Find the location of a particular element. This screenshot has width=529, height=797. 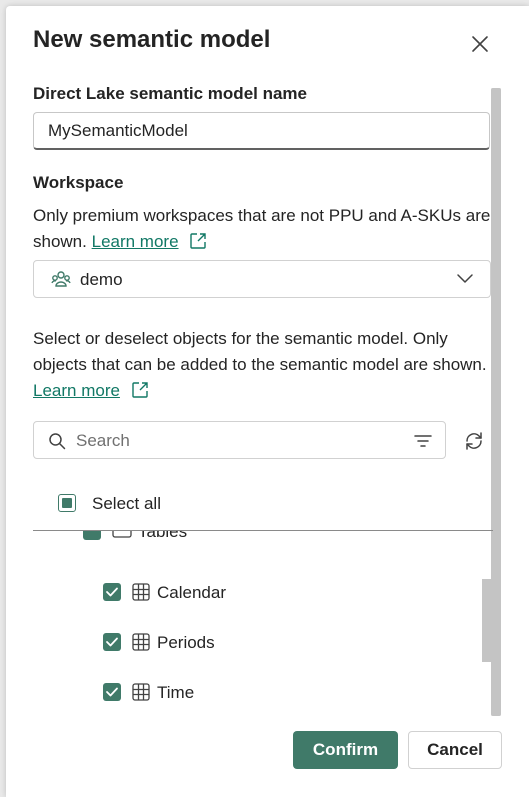

model-name-label: Direct Lake semantic model name is located at coordinates (170, 93).